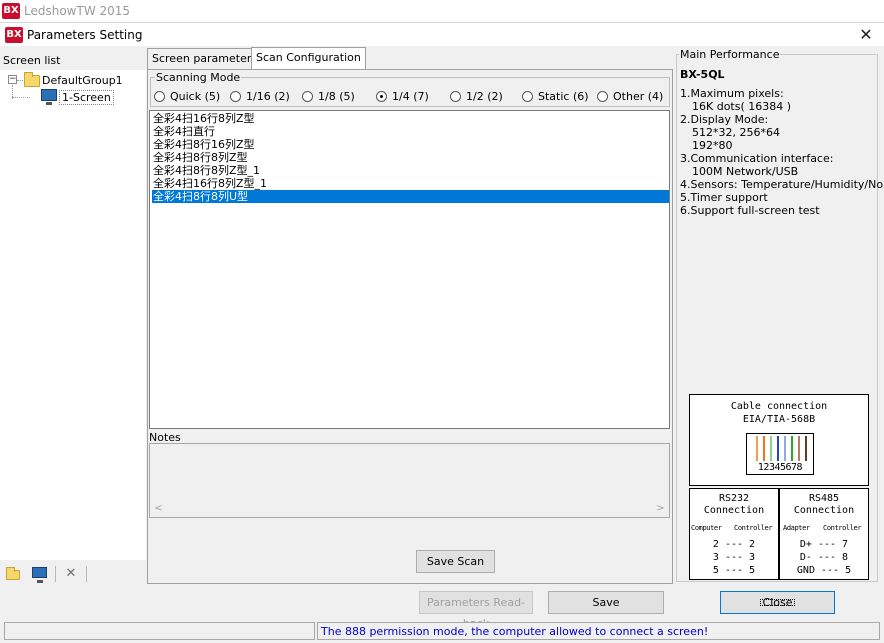  What do you see at coordinates (745, 171) in the screenshot?
I see `performance-line: 100M Network/USB` at bounding box center [745, 171].